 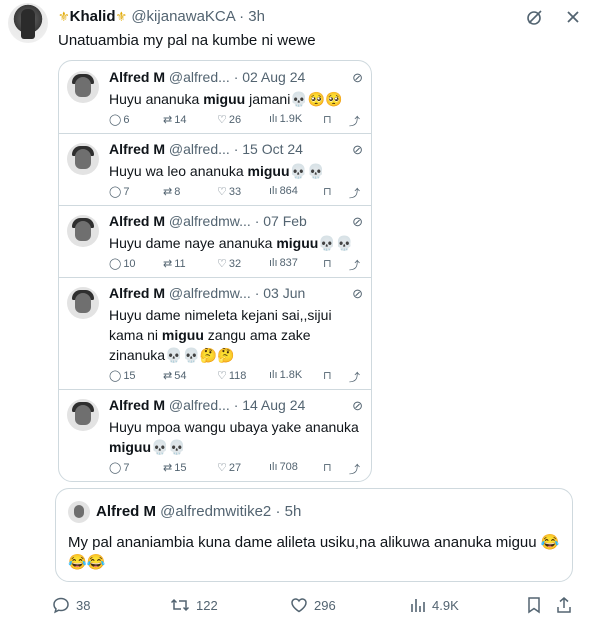 I want to click on like-button: ♡ 118, so click(x=231, y=376).